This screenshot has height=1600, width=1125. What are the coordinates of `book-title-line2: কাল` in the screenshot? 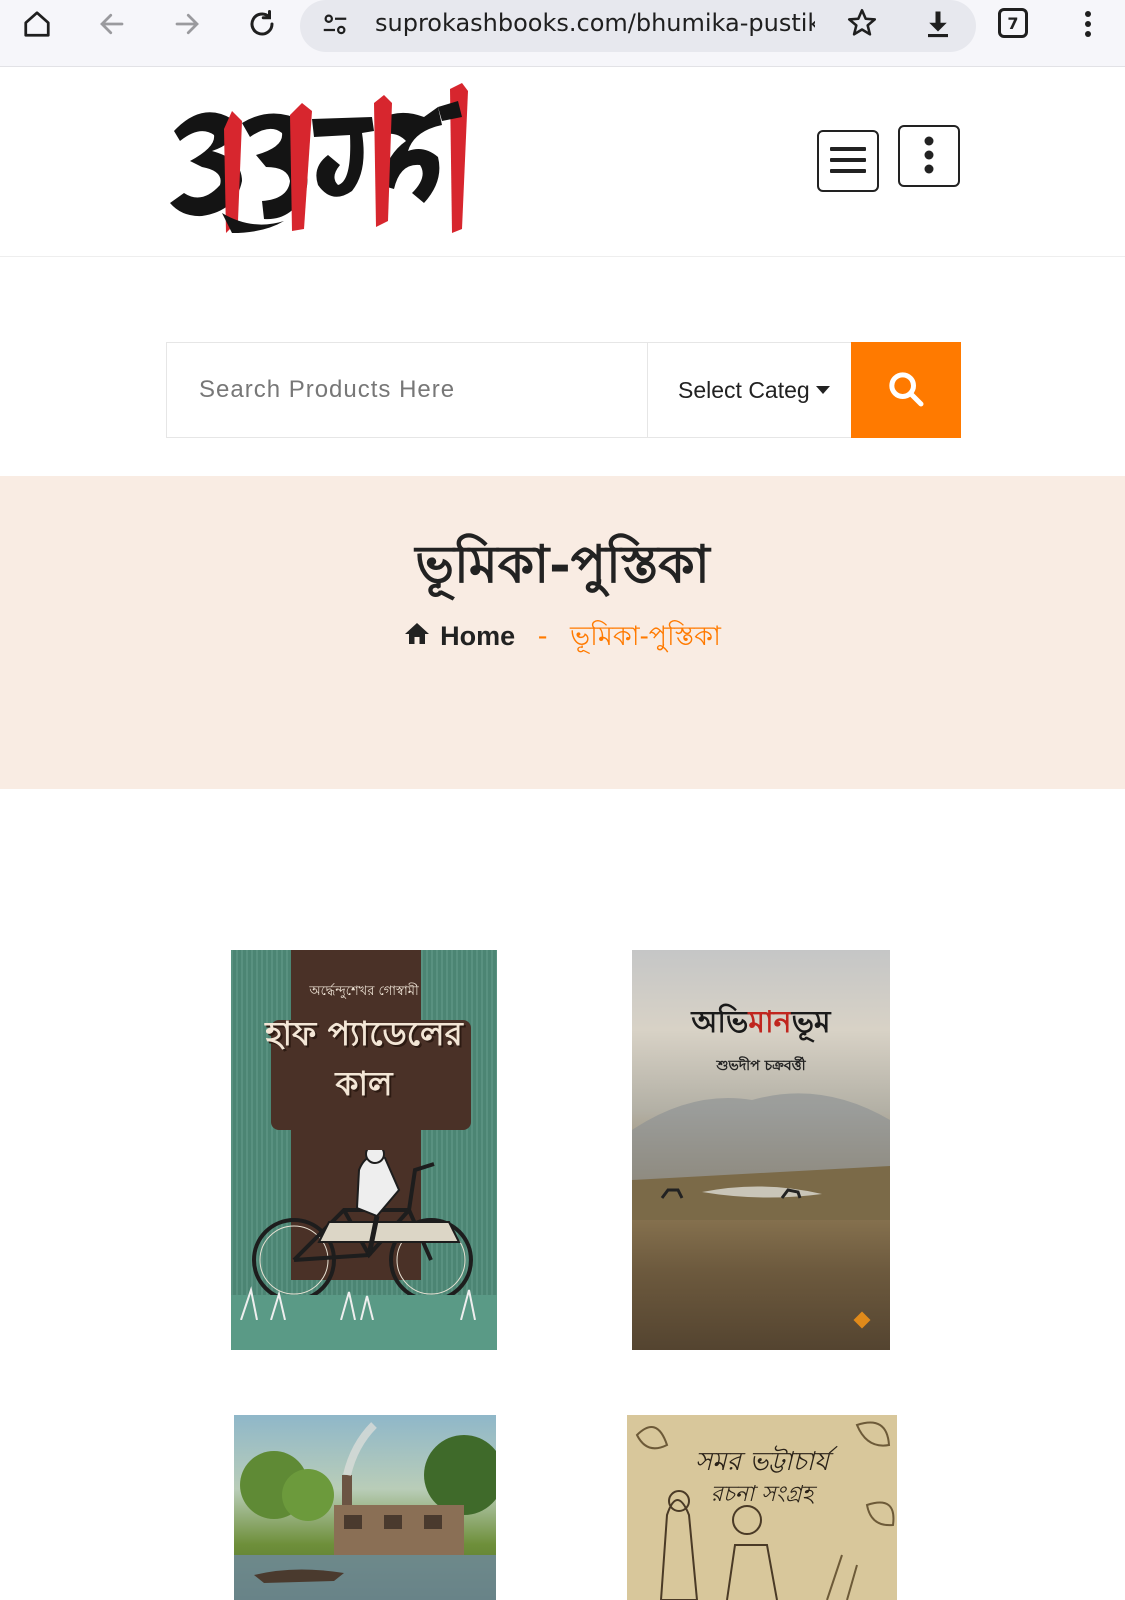 It's located at (364, 1083).